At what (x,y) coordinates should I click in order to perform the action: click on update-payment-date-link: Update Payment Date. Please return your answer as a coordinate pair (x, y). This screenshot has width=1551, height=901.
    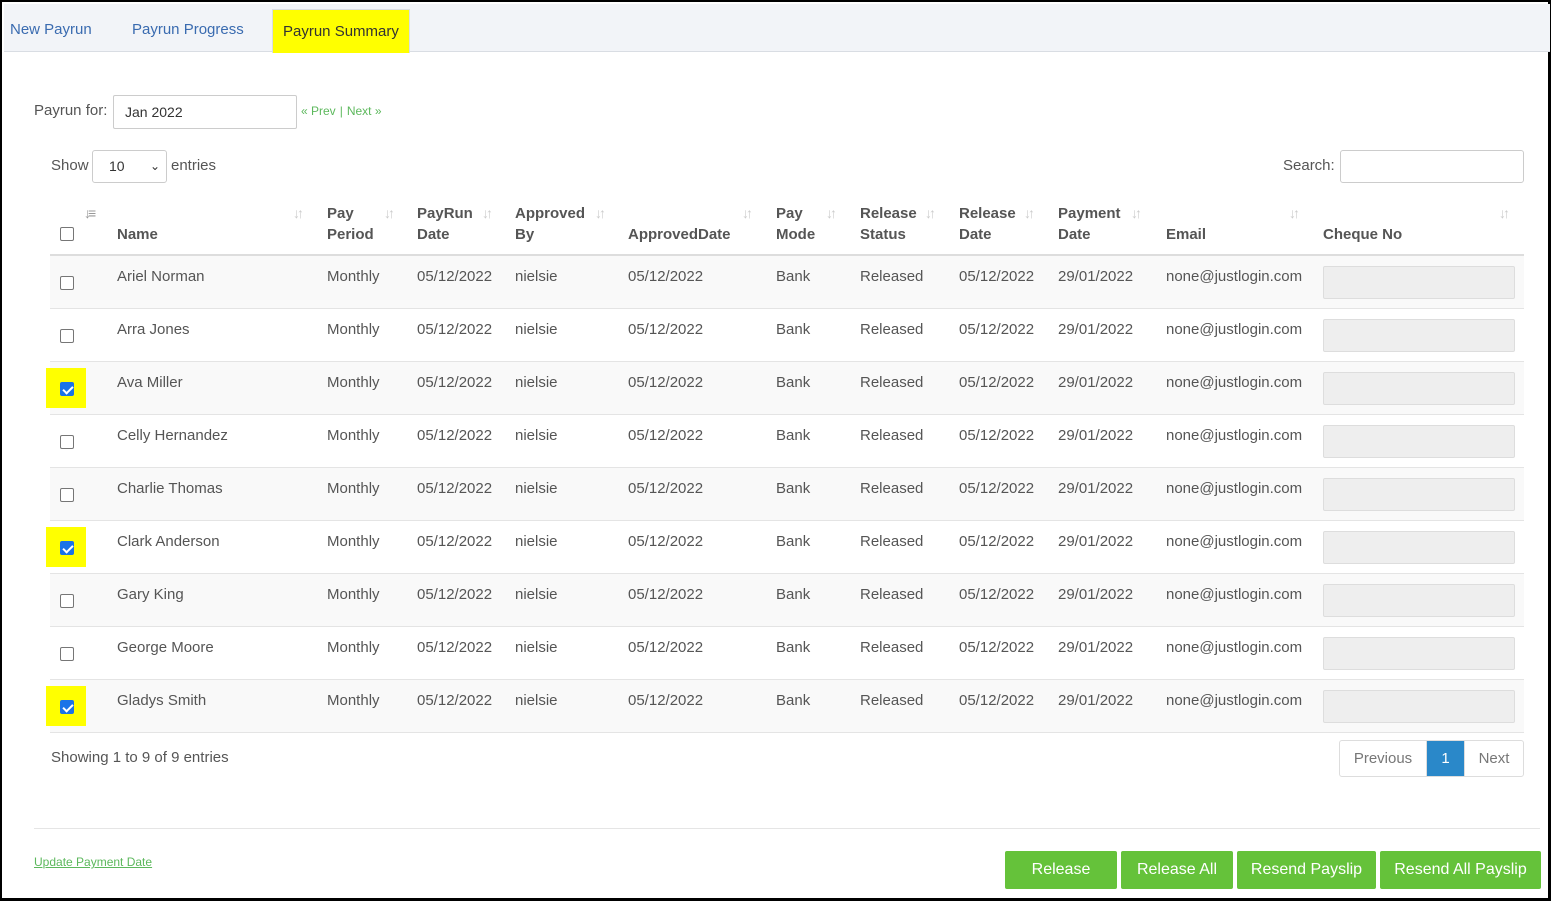
    Looking at the image, I should click on (93, 862).